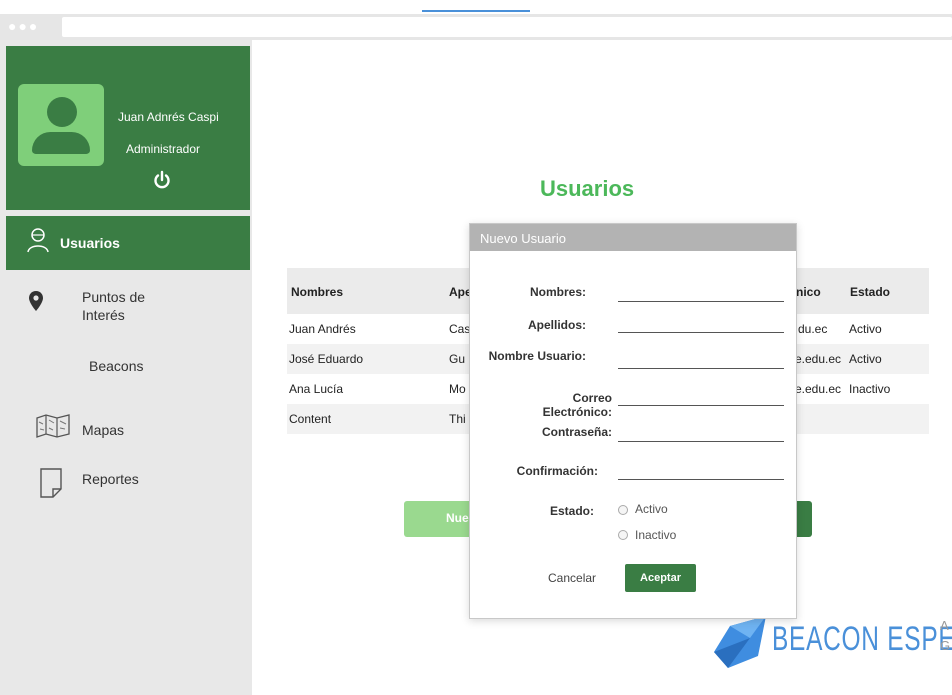 The image size is (952, 695). Describe the element at coordinates (870, 292) in the screenshot. I see `column-header: Estado` at that location.